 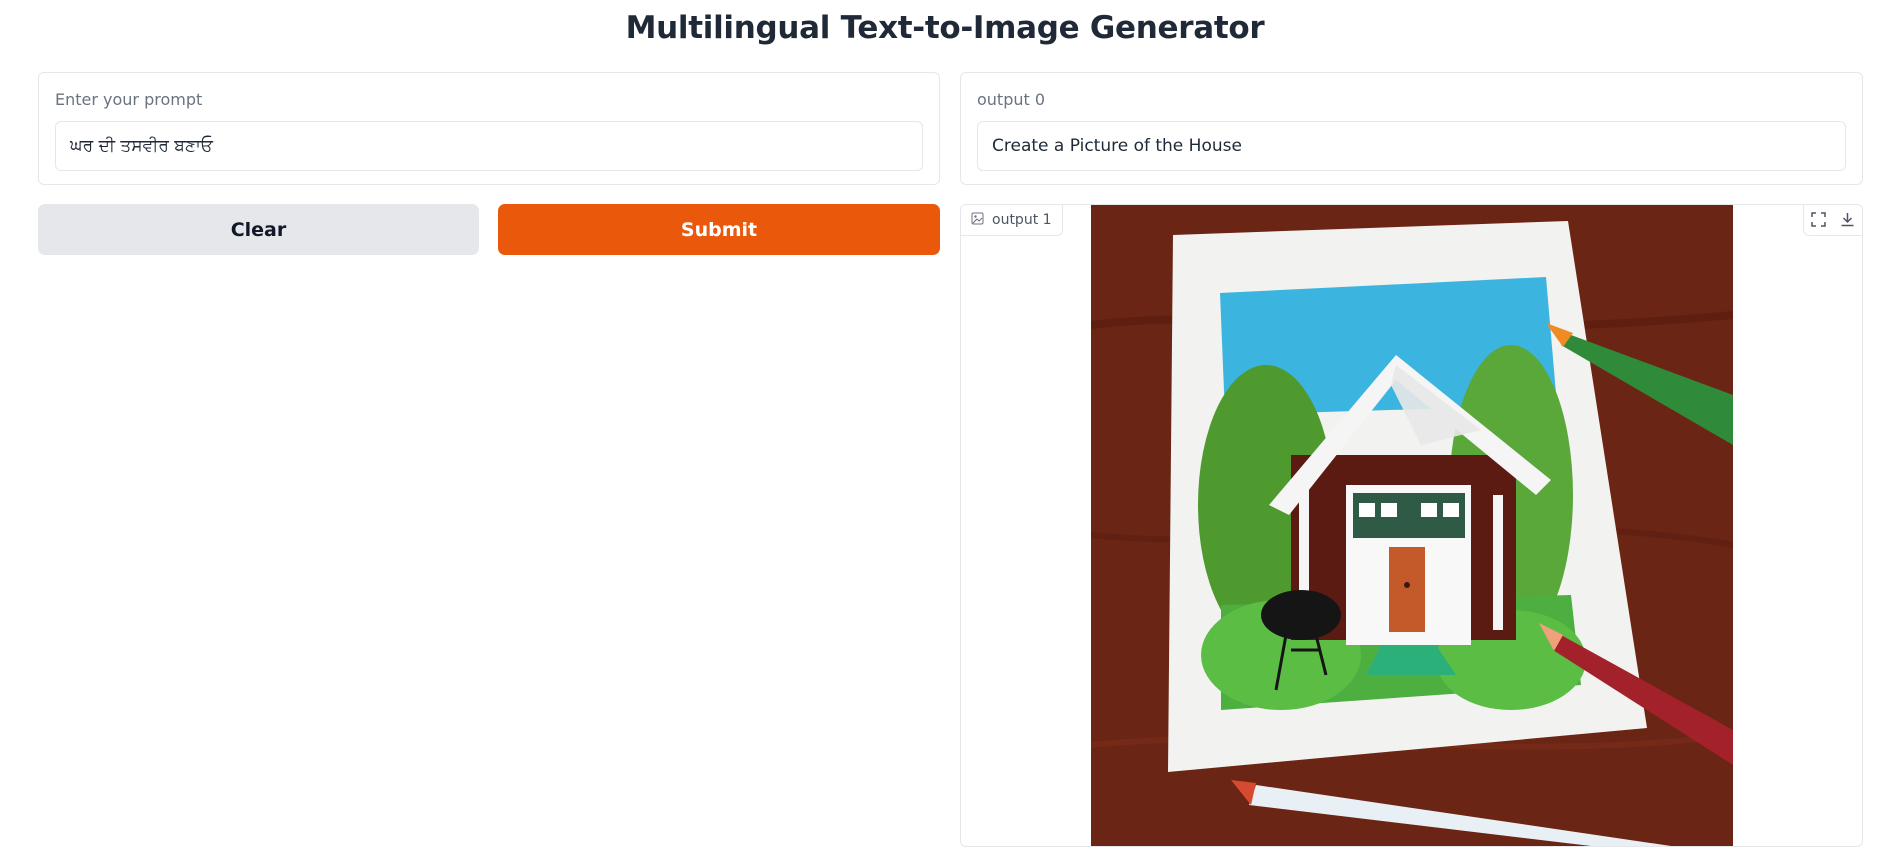 What do you see at coordinates (945, 28) in the screenshot?
I see `page-title: Multilingual Text-to-Image Generator` at bounding box center [945, 28].